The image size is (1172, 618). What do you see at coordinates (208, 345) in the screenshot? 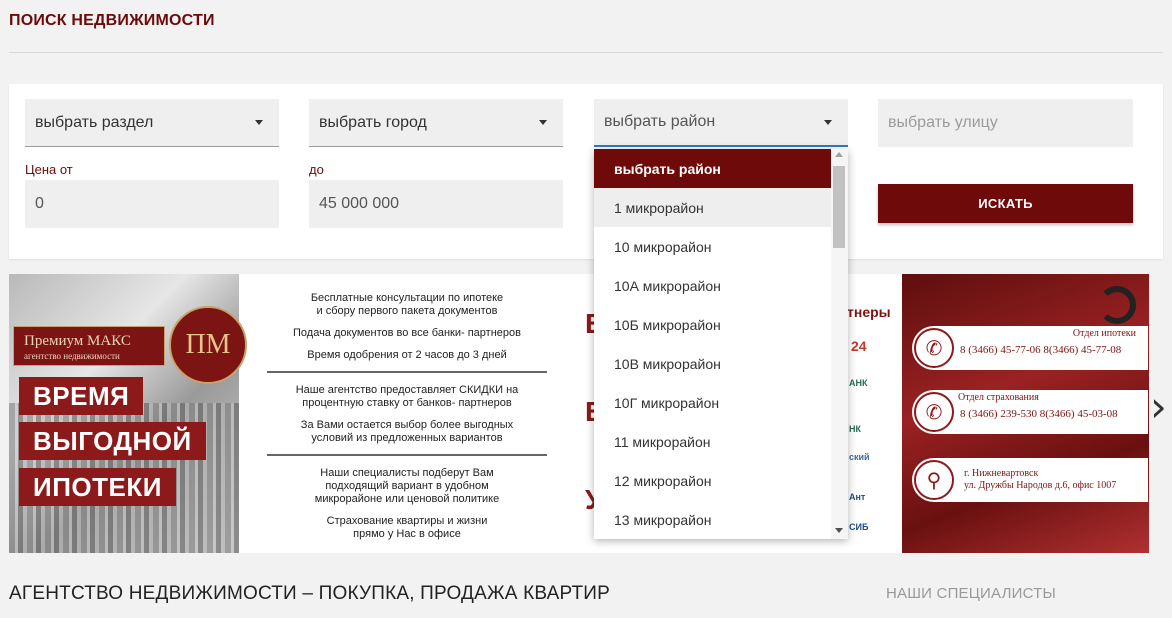
I see `brand-logo: ПМ` at bounding box center [208, 345].